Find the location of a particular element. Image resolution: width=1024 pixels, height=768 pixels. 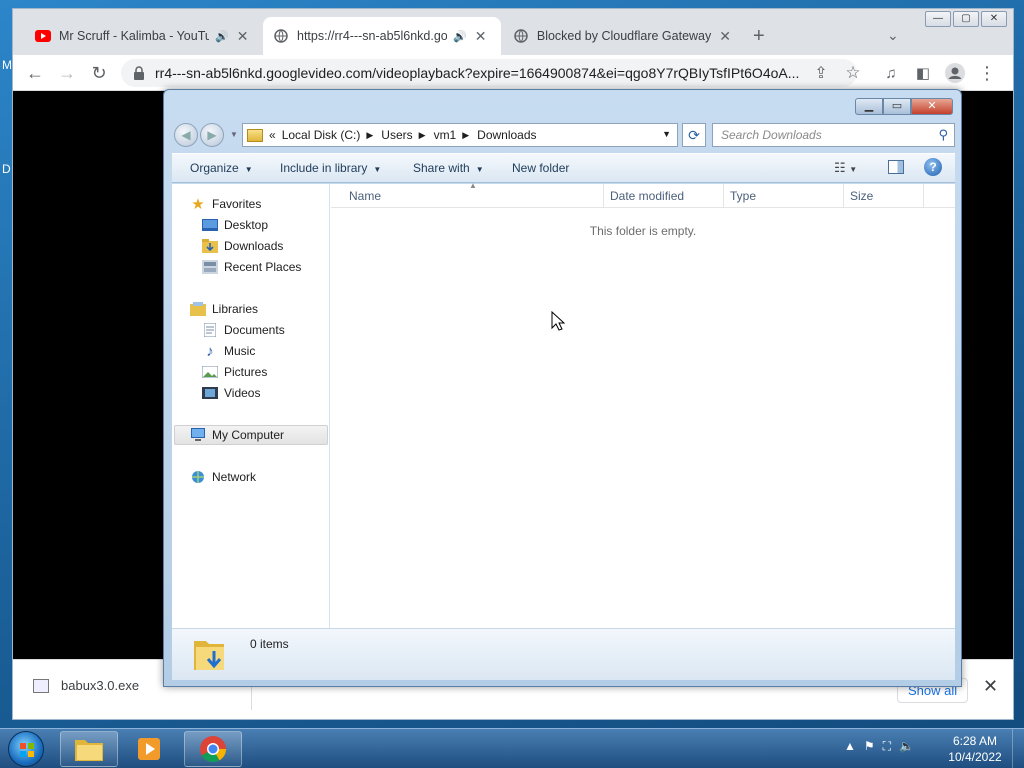

side-panel-icon: ◧ is located at coordinates (923, 73).